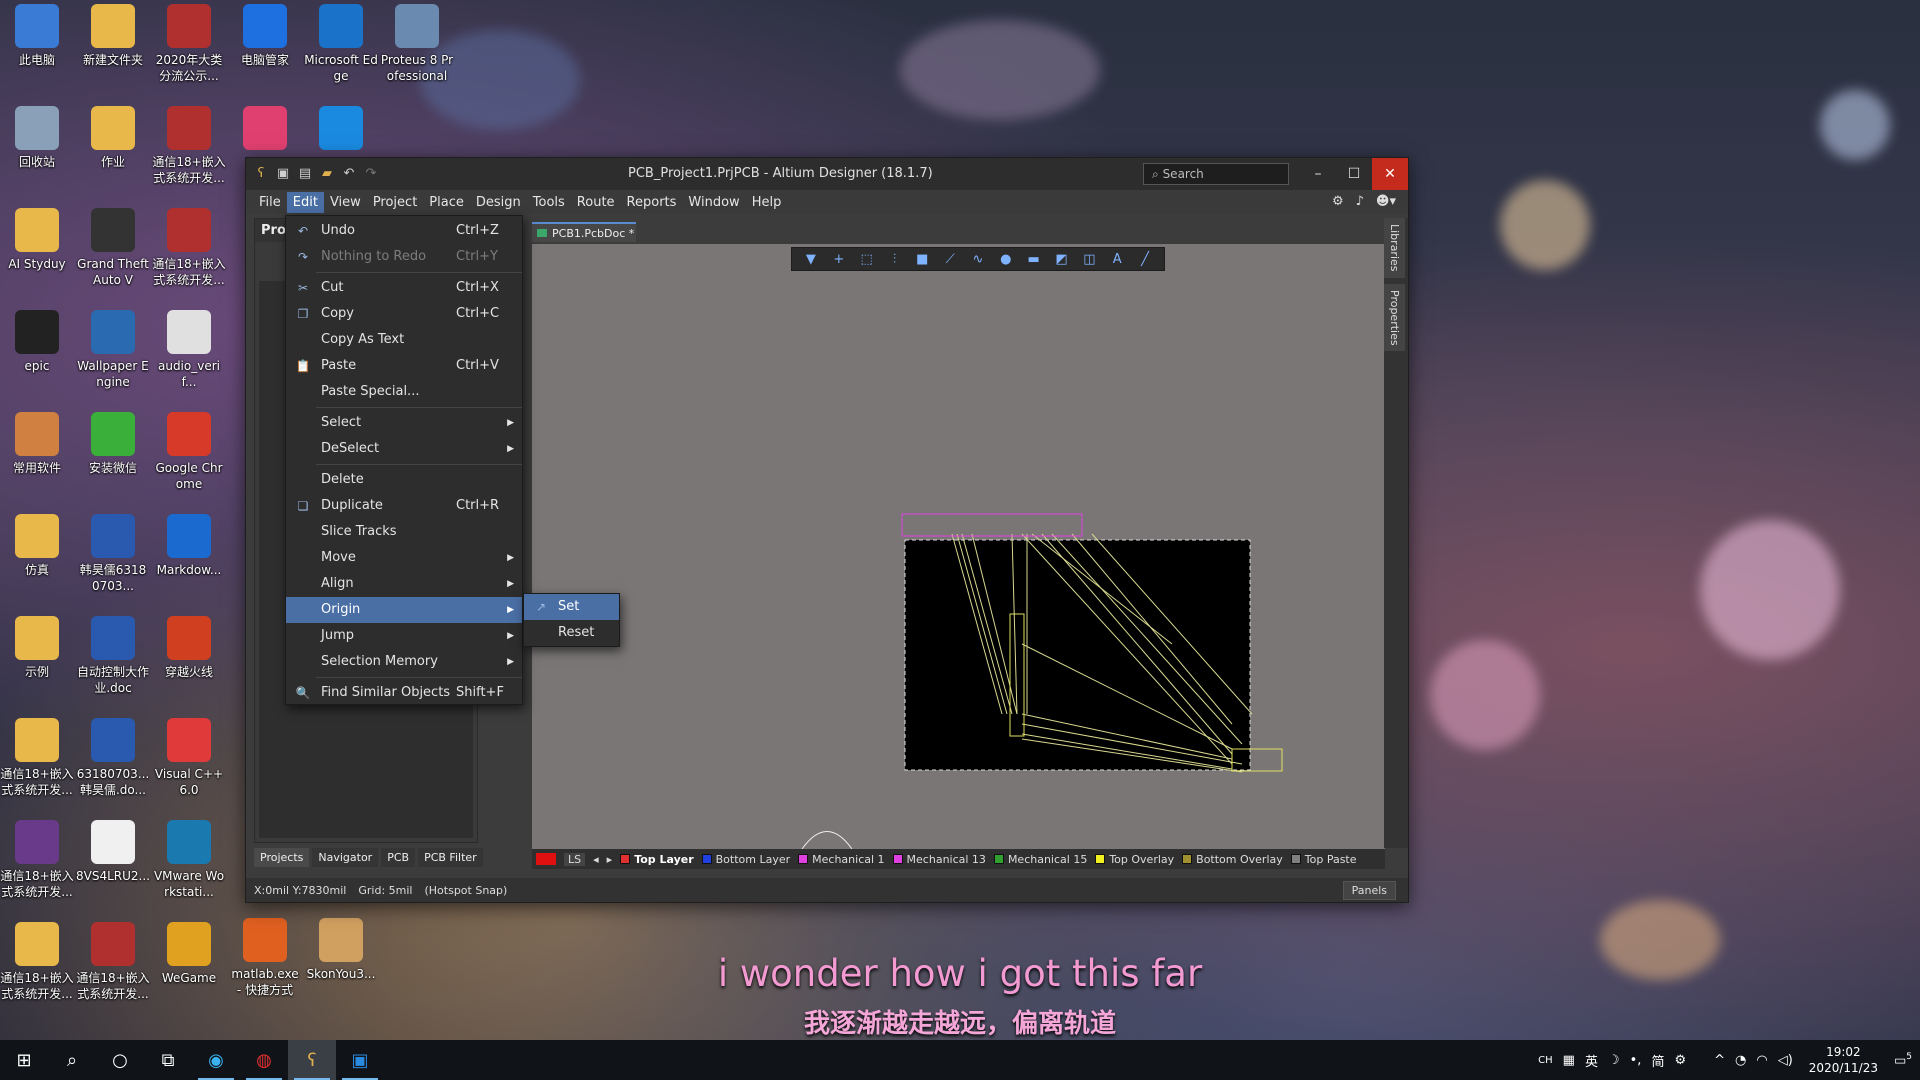 This screenshot has height=1080, width=1920. Describe the element at coordinates (404, 288) in the screenshot. I see `menu-item-cut: ✂ Cut Ctrl+X` at that location.